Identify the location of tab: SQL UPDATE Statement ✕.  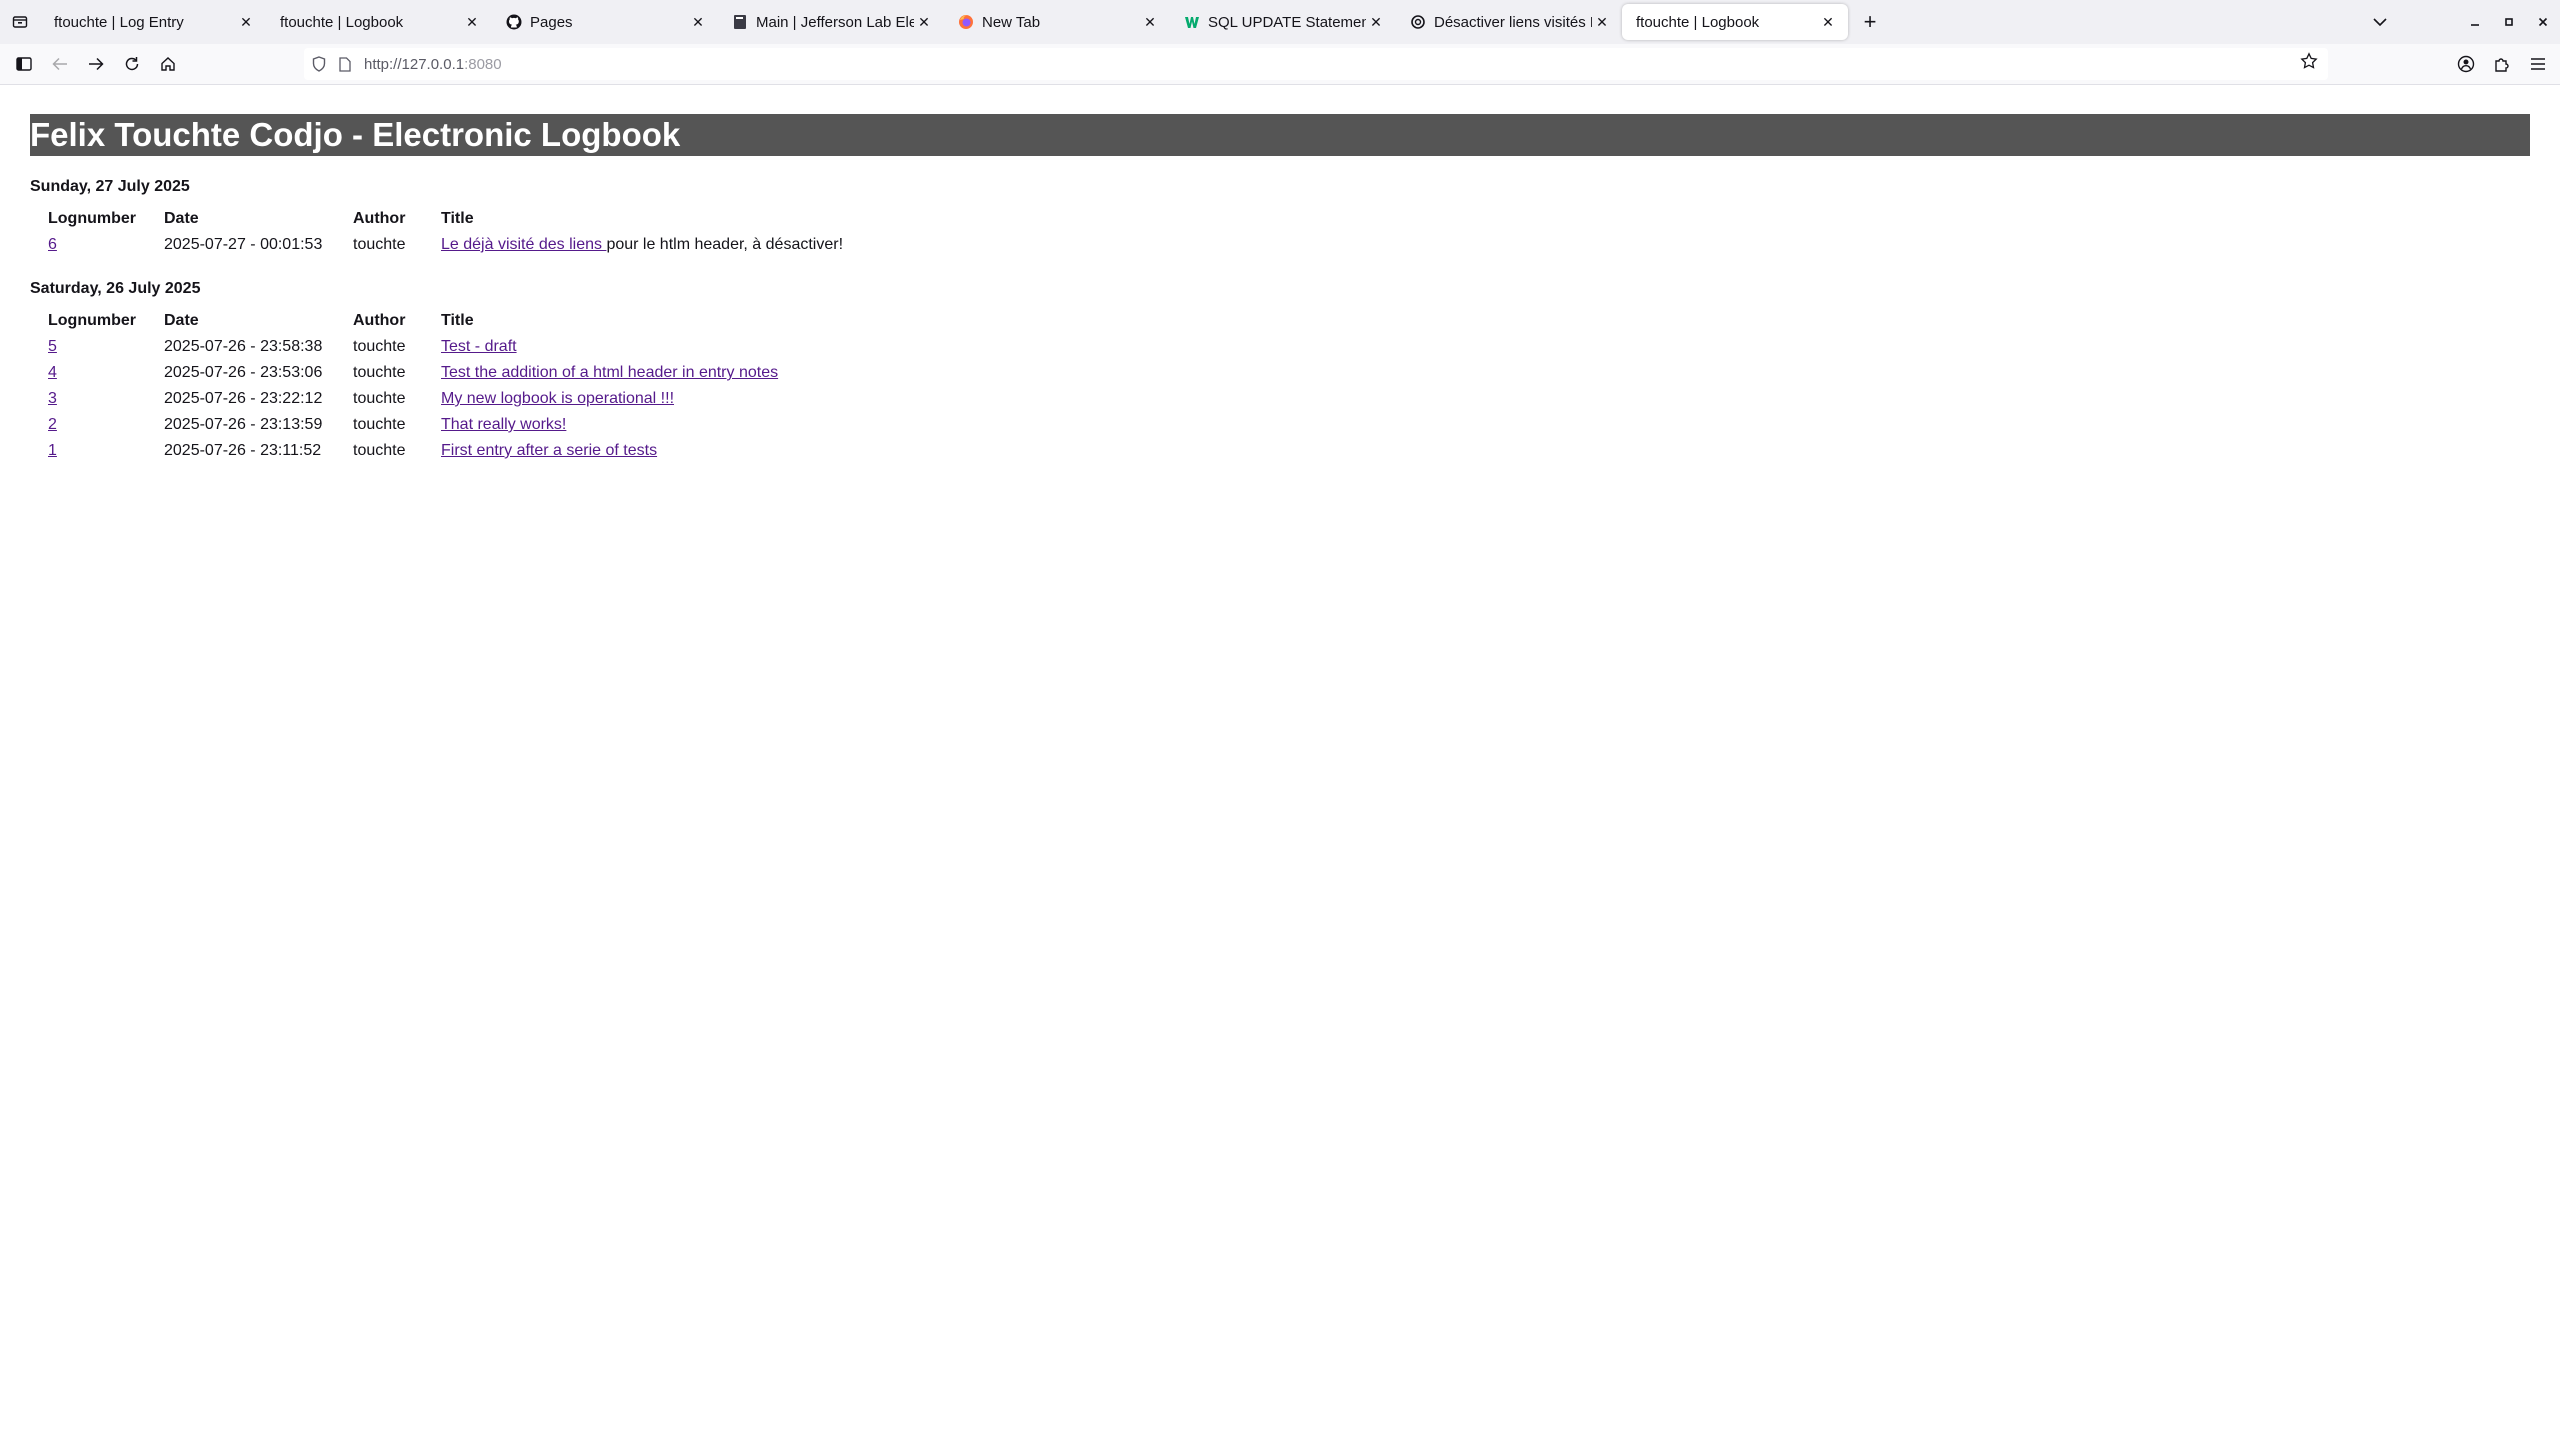
(1283, 22).